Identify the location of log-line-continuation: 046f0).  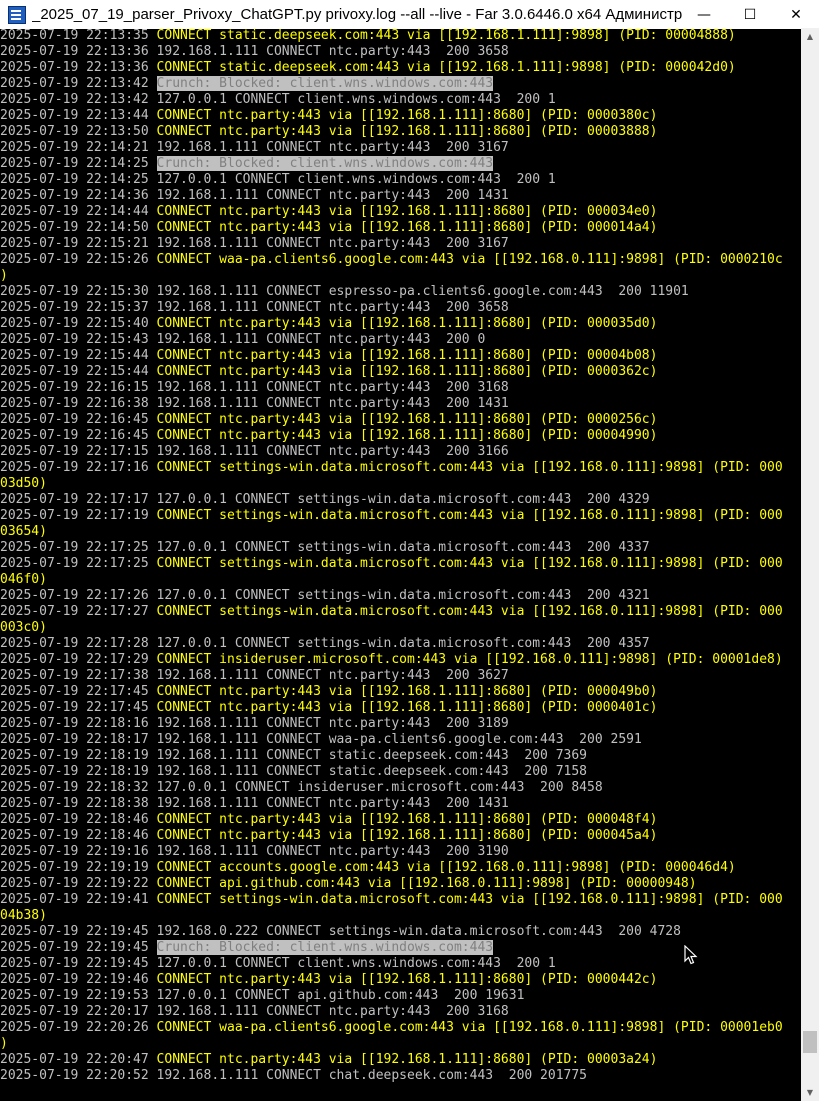
(400, 580).